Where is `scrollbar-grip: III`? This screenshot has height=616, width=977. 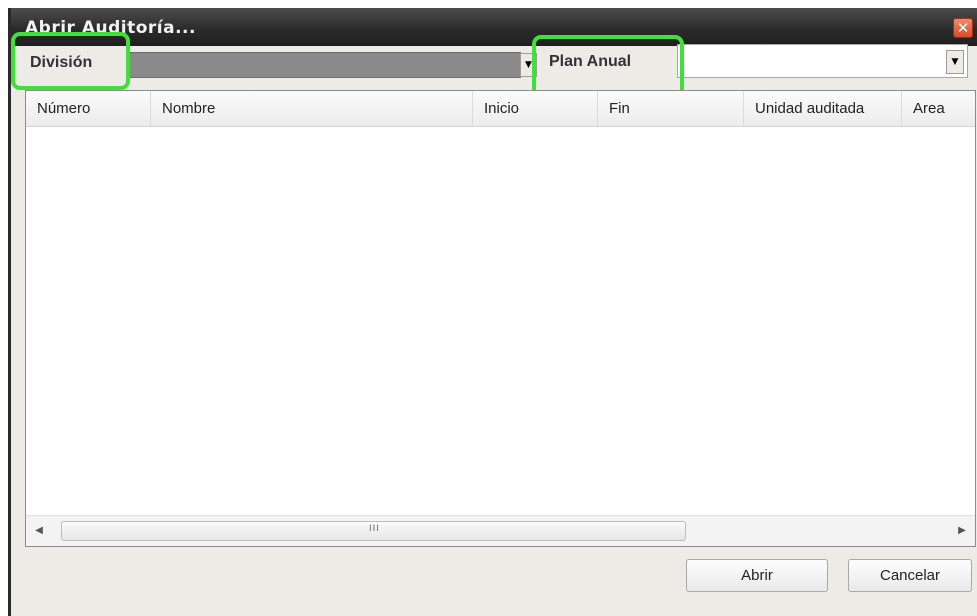
scrollbar-grip: III is located at coordinates (374, 529).